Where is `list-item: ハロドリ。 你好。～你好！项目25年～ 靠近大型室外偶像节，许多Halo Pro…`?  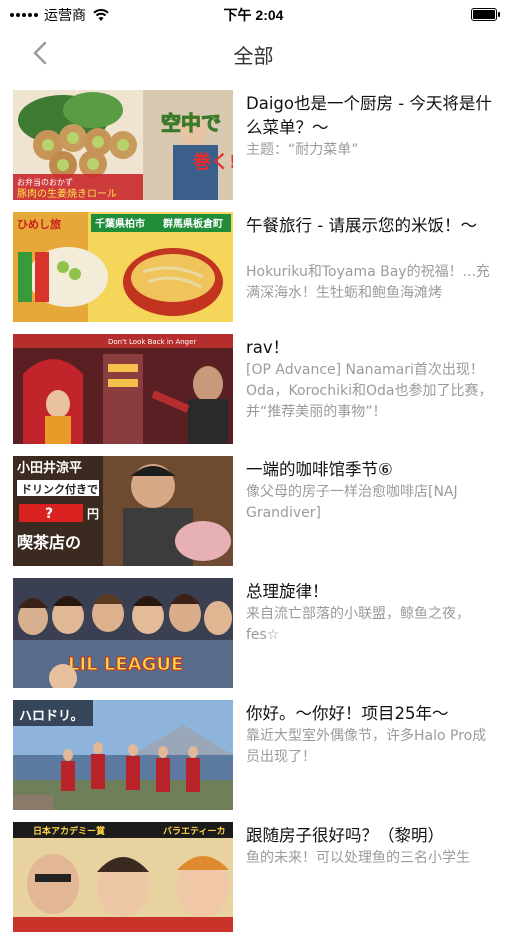
list-item: ハロドリ。 你好。～你好！项目25年～ 靠近大型室外偶像节，许多Halo Pro… is located at coordinates (253, 755).